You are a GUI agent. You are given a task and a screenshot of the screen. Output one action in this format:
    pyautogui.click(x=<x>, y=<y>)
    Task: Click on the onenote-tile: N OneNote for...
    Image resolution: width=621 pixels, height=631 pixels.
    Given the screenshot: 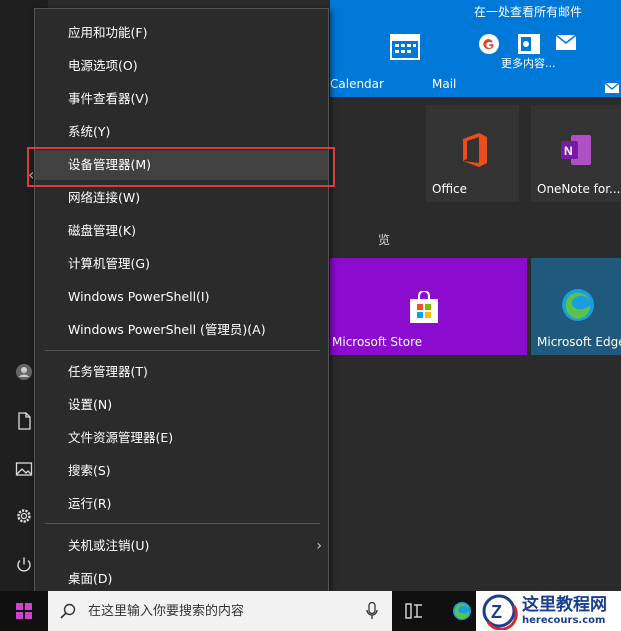 What is the action you would take?
    pyautogui.click(x=576, y=153)
    